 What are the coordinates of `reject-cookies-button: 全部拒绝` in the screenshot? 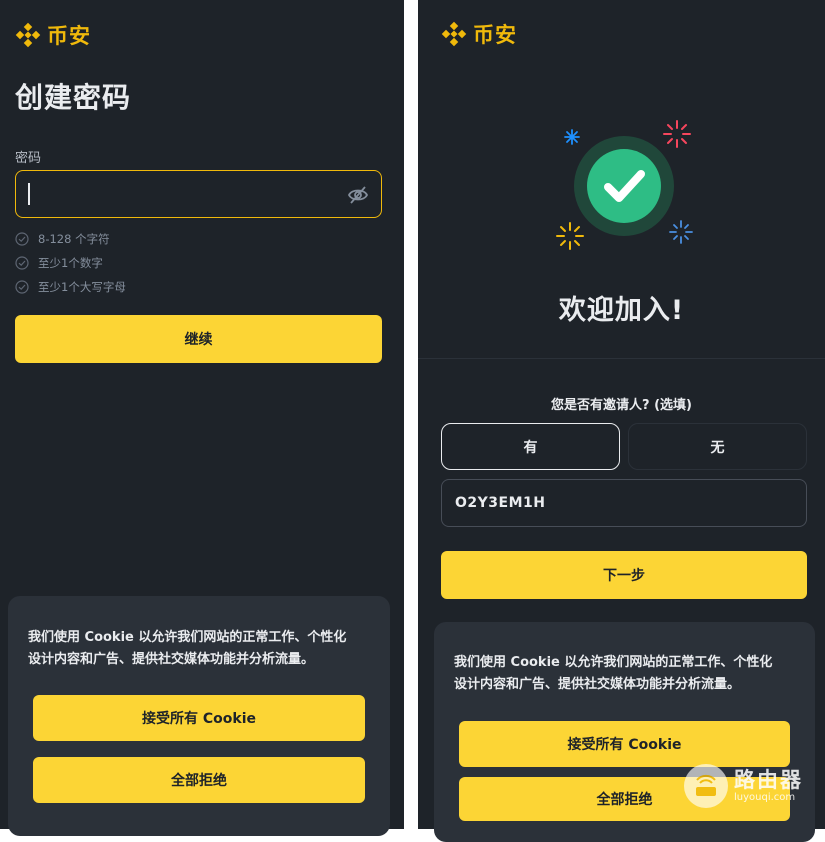 It's located at (199, 780).